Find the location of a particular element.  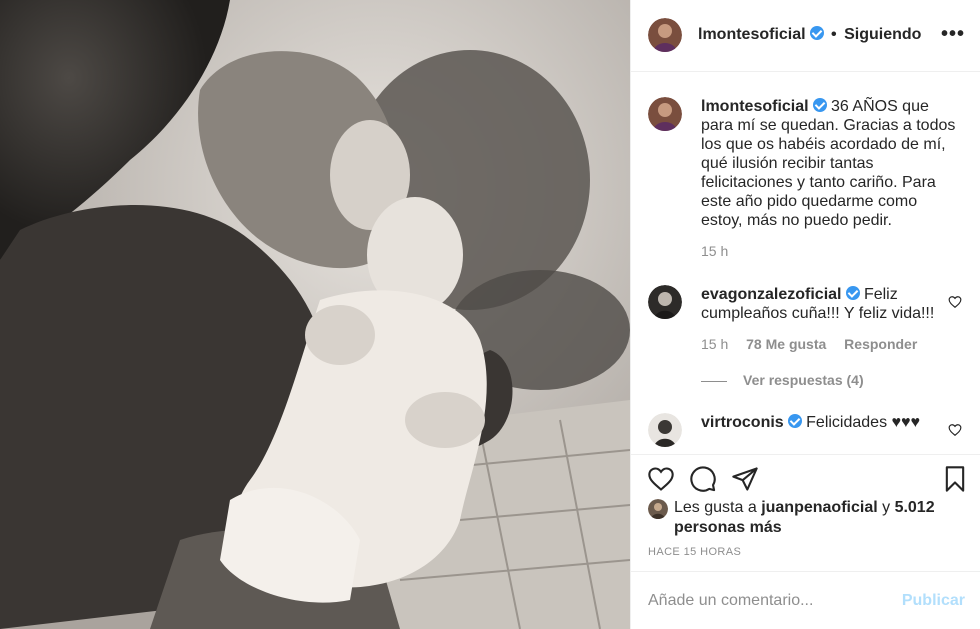

liker-avatar-image is located at coordinates (658, 509).